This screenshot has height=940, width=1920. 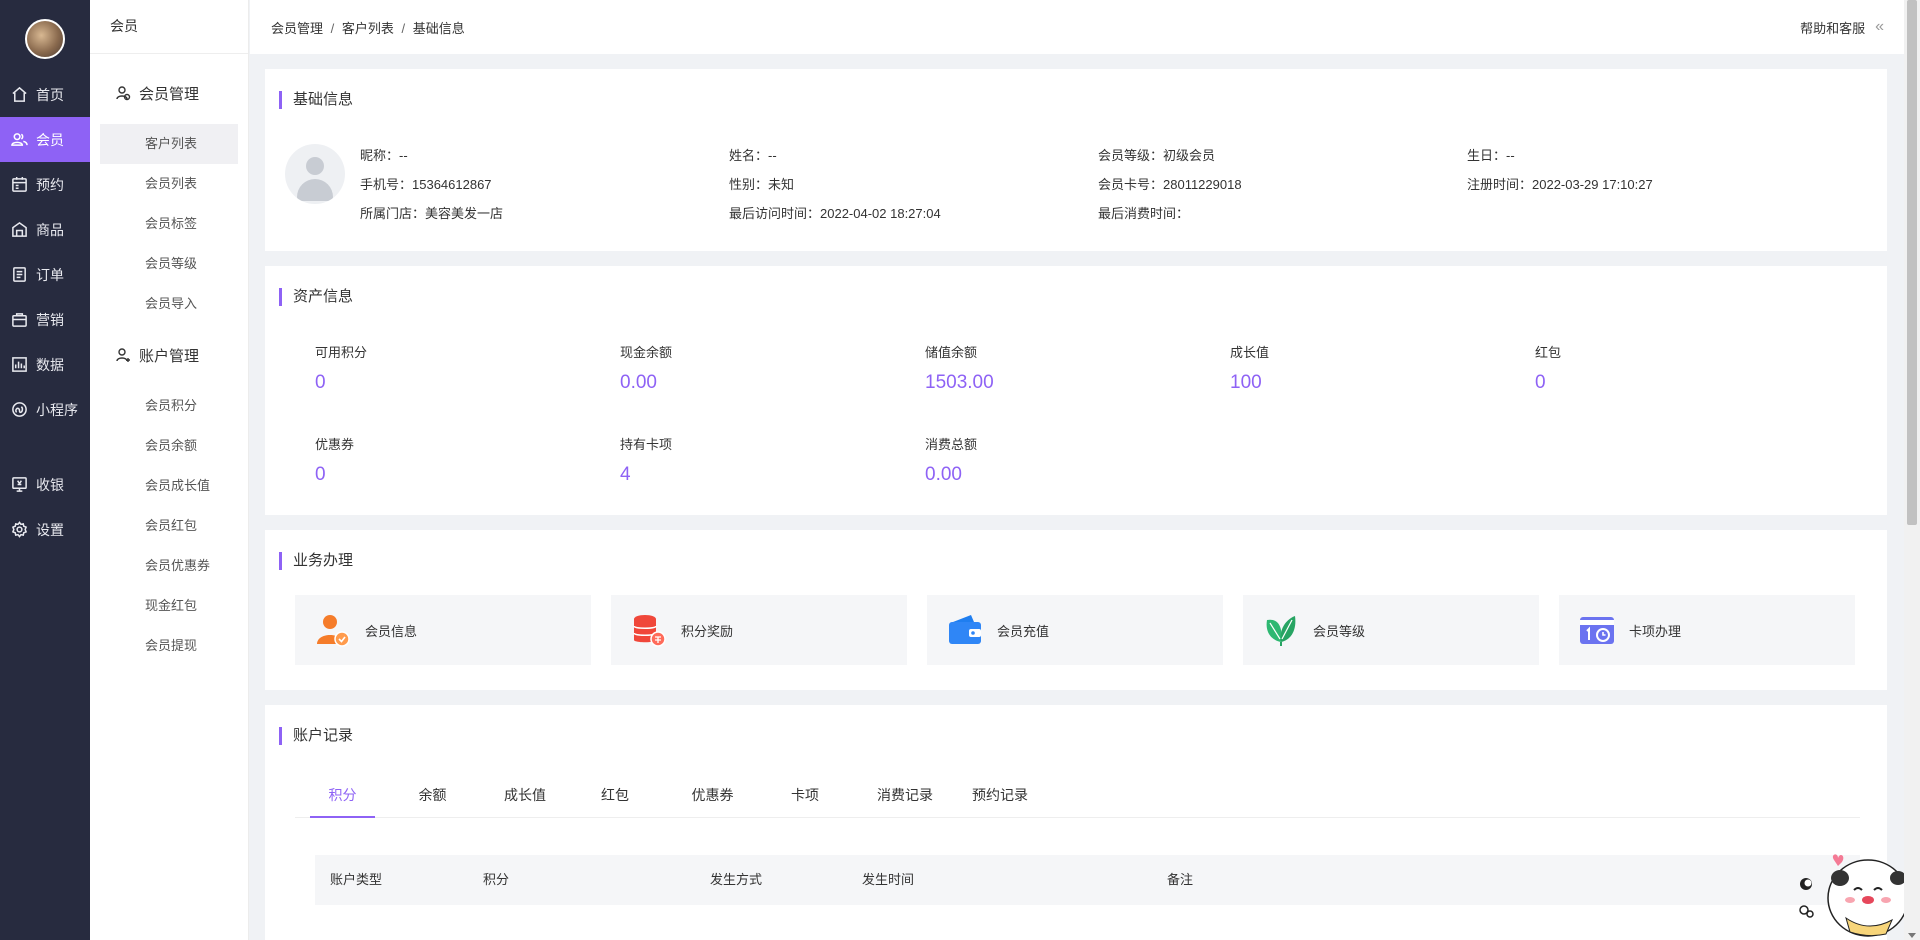 What do you see at coordinates (1548, 352) in the screenshot?
I see `asset-label: 红包` at bounding box center [1548, 352].